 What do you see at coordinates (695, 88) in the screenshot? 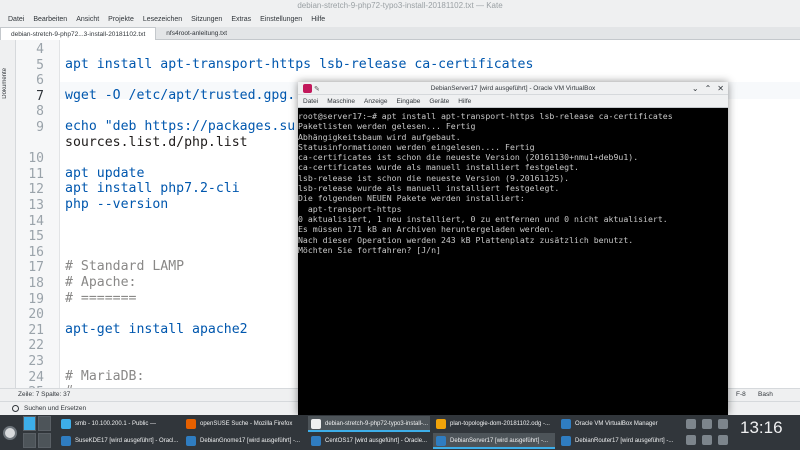
I see `minimize-icon: ⌄` at bounding box center [695, 88].